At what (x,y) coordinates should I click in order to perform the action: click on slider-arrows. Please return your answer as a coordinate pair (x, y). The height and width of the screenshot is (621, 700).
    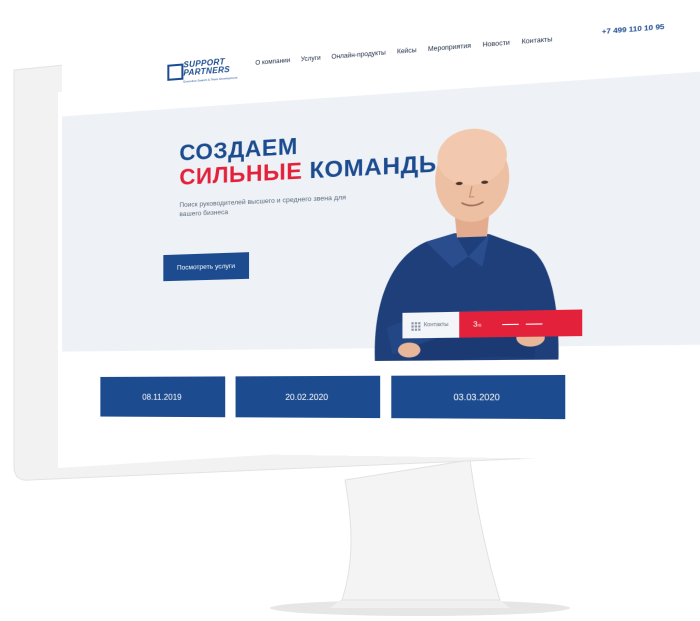
    Looking at the image, I should click on (522, 323).